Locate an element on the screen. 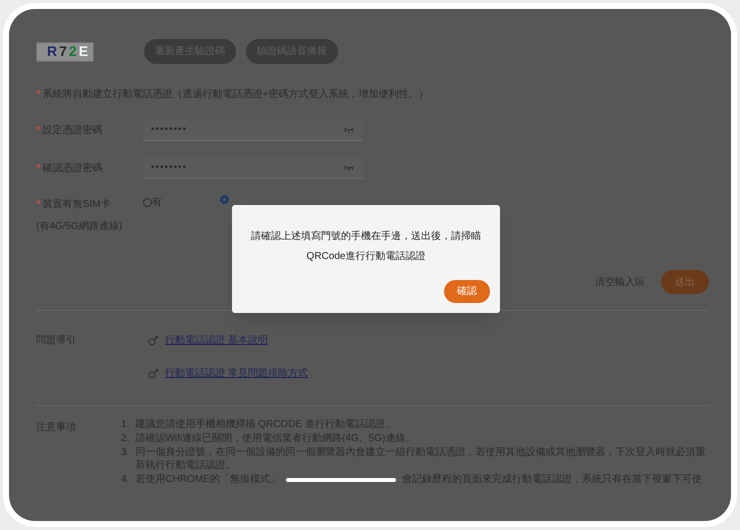 The height and width of the screenshot is (530, 740). captcha-image: R72 E is located at coordinates (65, 52).